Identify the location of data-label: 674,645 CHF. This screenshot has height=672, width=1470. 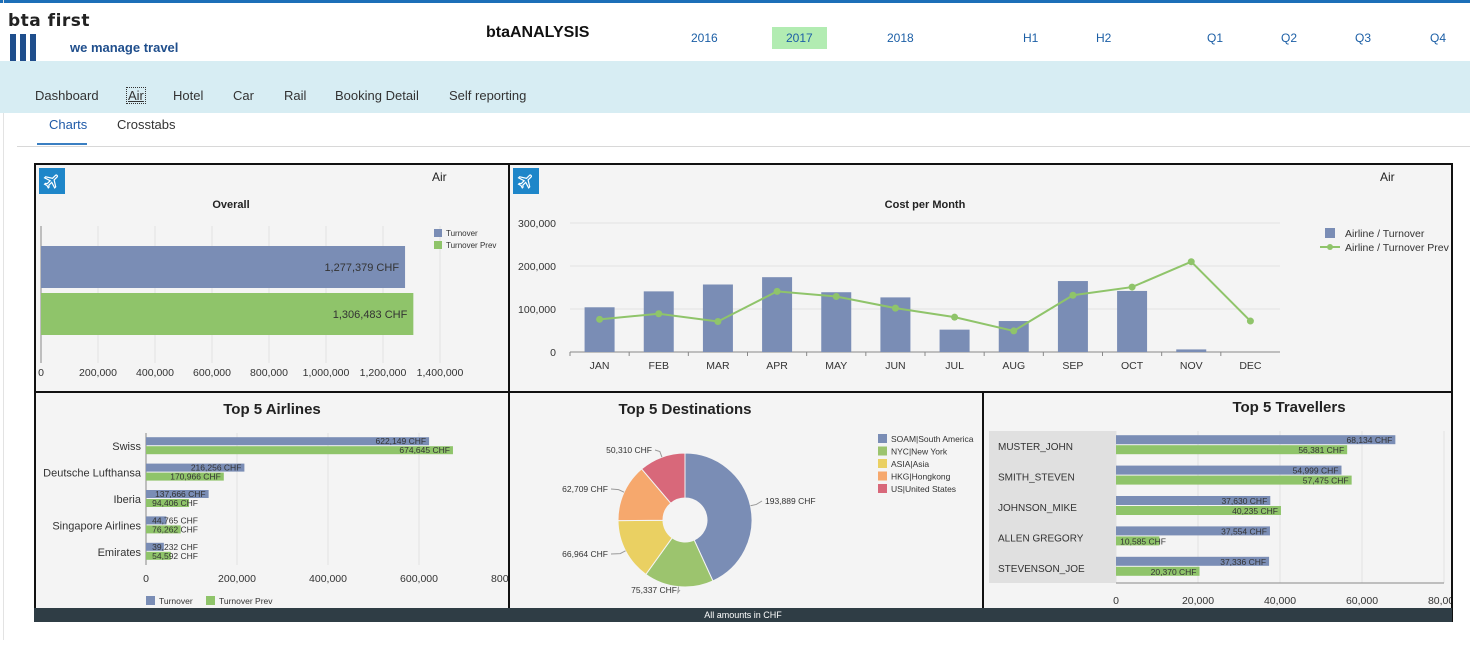
(424, 450).